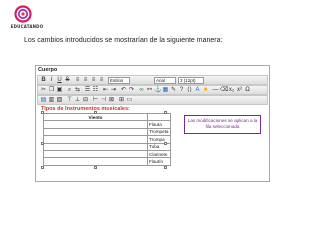 This screenshot has height=240, width=320. I want to click on style-select: Estilos, so click(119, 80).